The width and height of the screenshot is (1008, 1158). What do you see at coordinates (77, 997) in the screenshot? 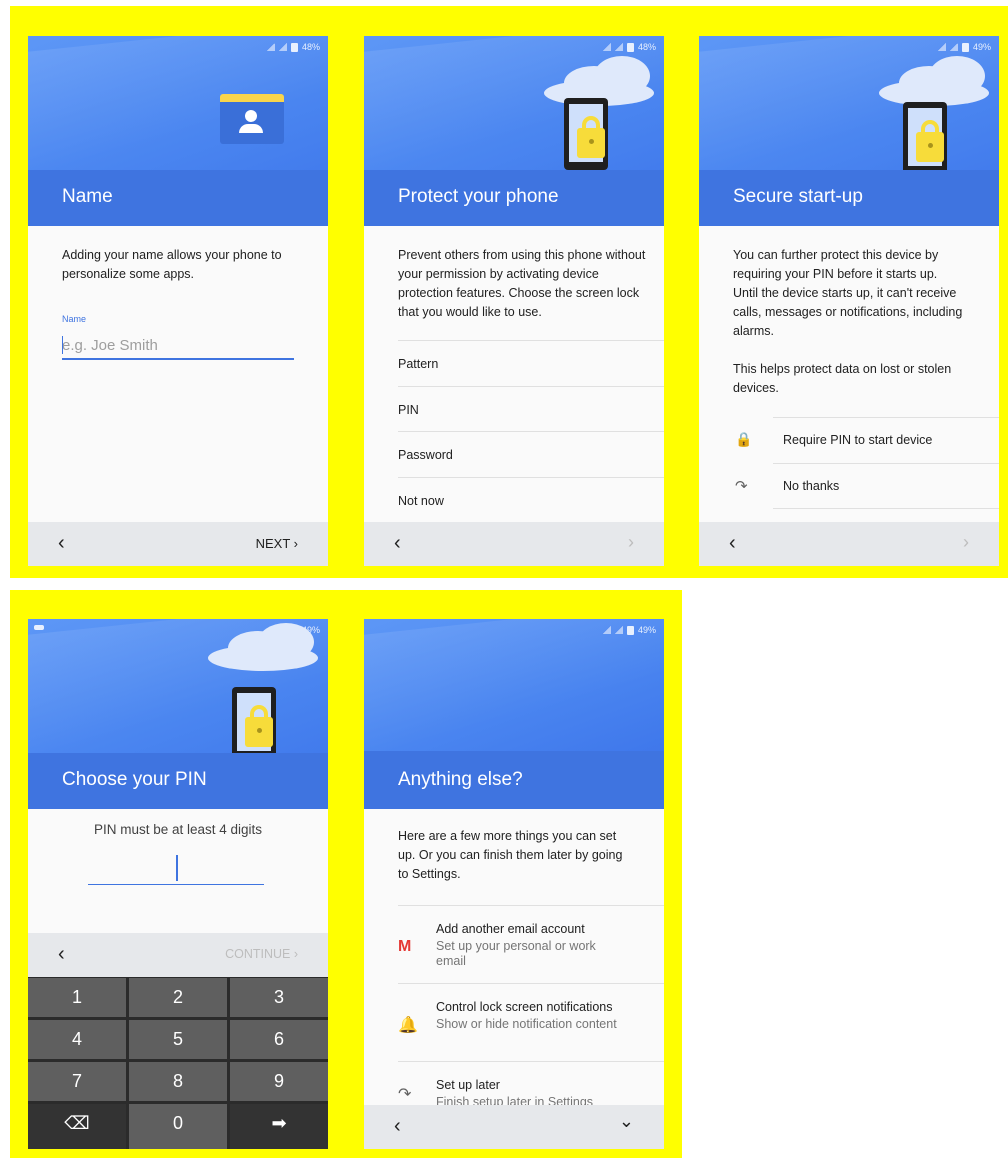
I see `key-1: 1` at bounding box center [77, 997].